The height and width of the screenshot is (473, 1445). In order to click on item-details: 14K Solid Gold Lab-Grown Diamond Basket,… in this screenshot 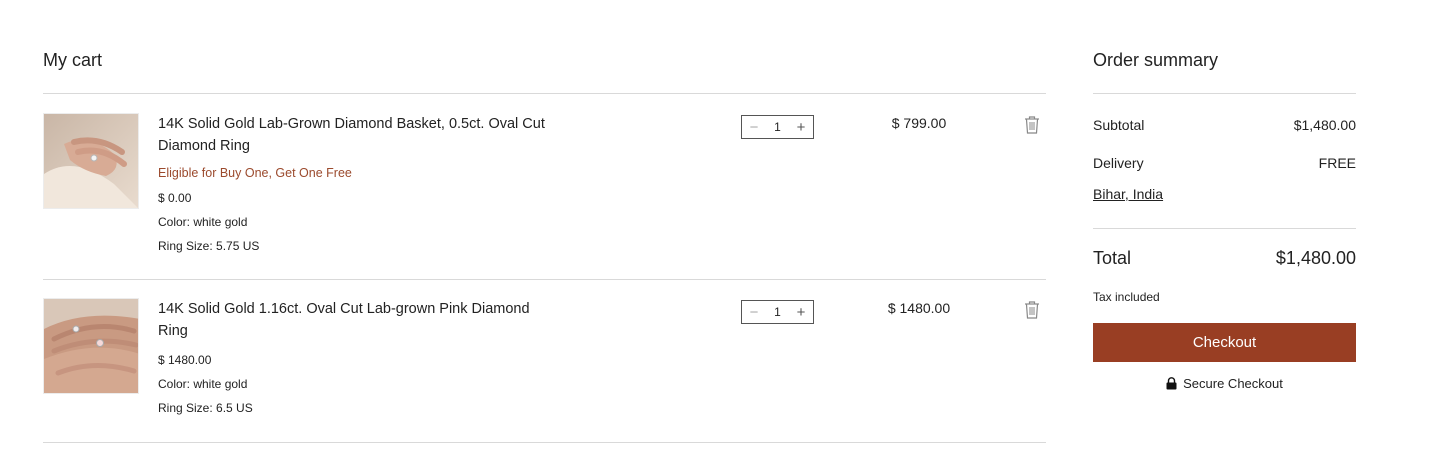, I will do `click(358, 184)`.